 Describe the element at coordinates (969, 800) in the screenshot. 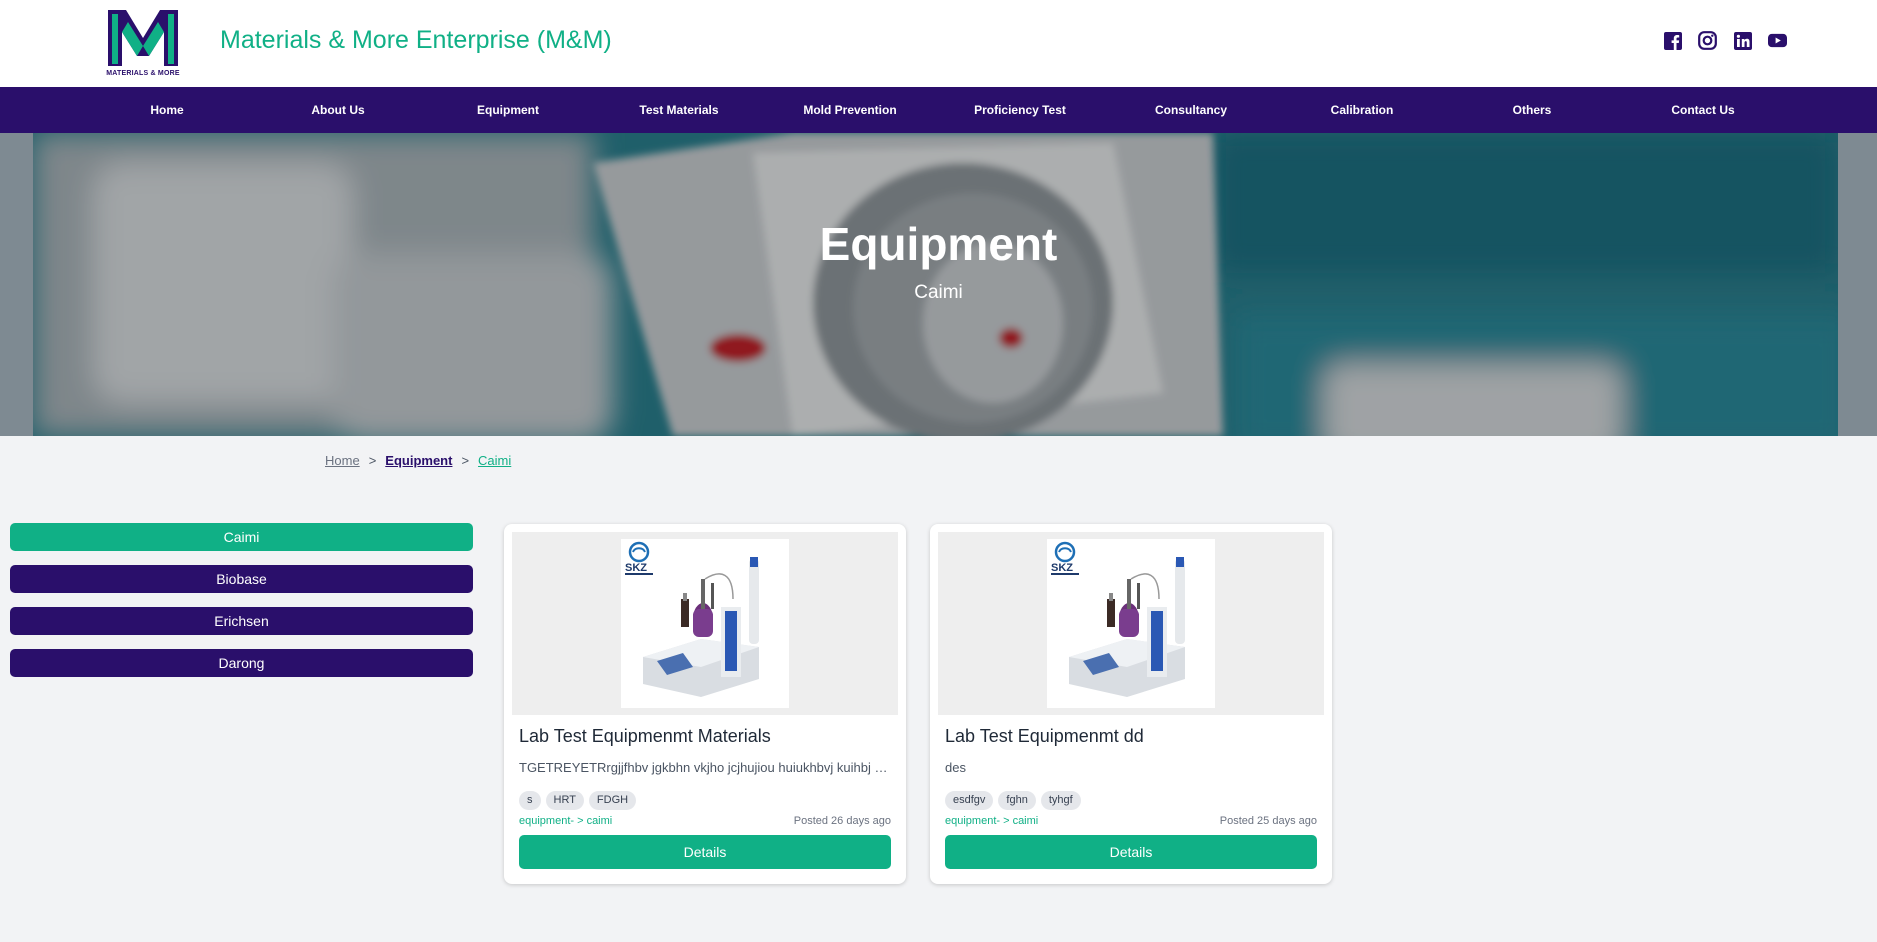

I see `product-tag: esdfgv` at that location.